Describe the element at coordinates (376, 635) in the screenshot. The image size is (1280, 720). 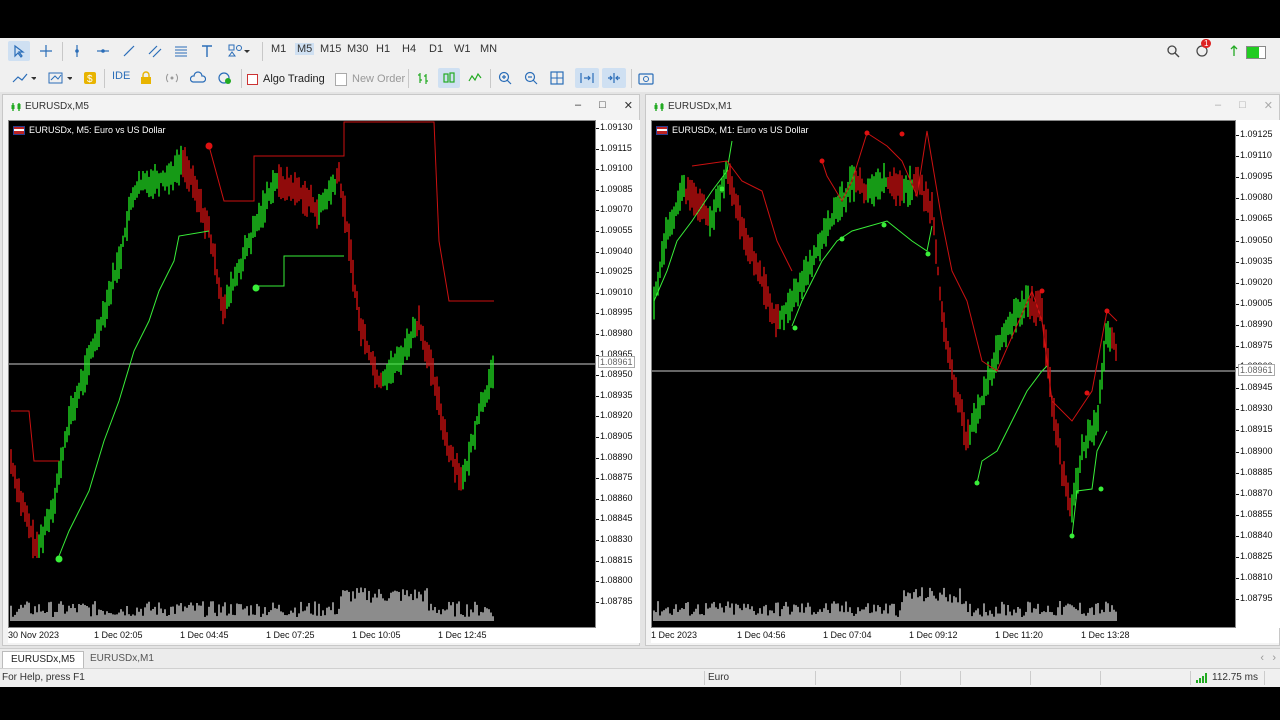
I see `time-label: 1 Dec 10:05` at that location.